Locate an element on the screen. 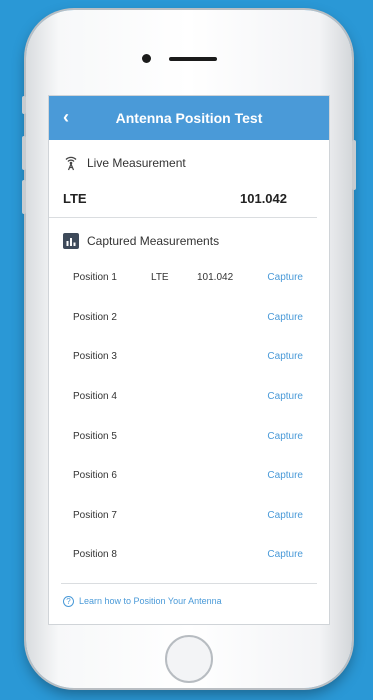 This screenshot has width=373, height=700. help-circle-icon: ? is located at coordinates (68, 601).